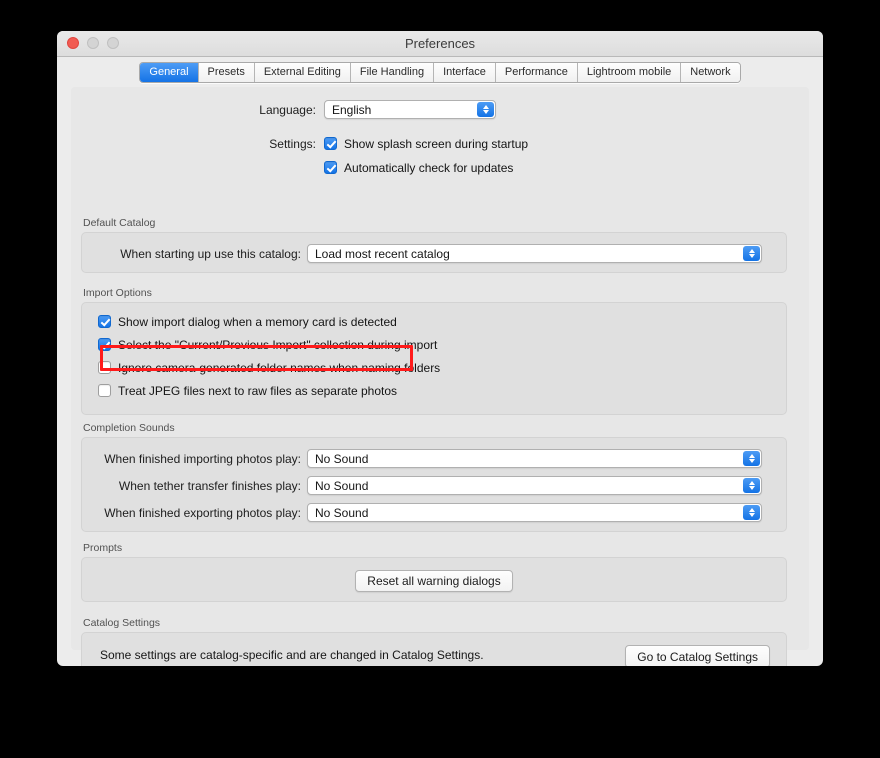  What do you see at coordinates (226, 72) in the screenshot?
I see `tab-presets: Presets` at bounding box center [226, 72].